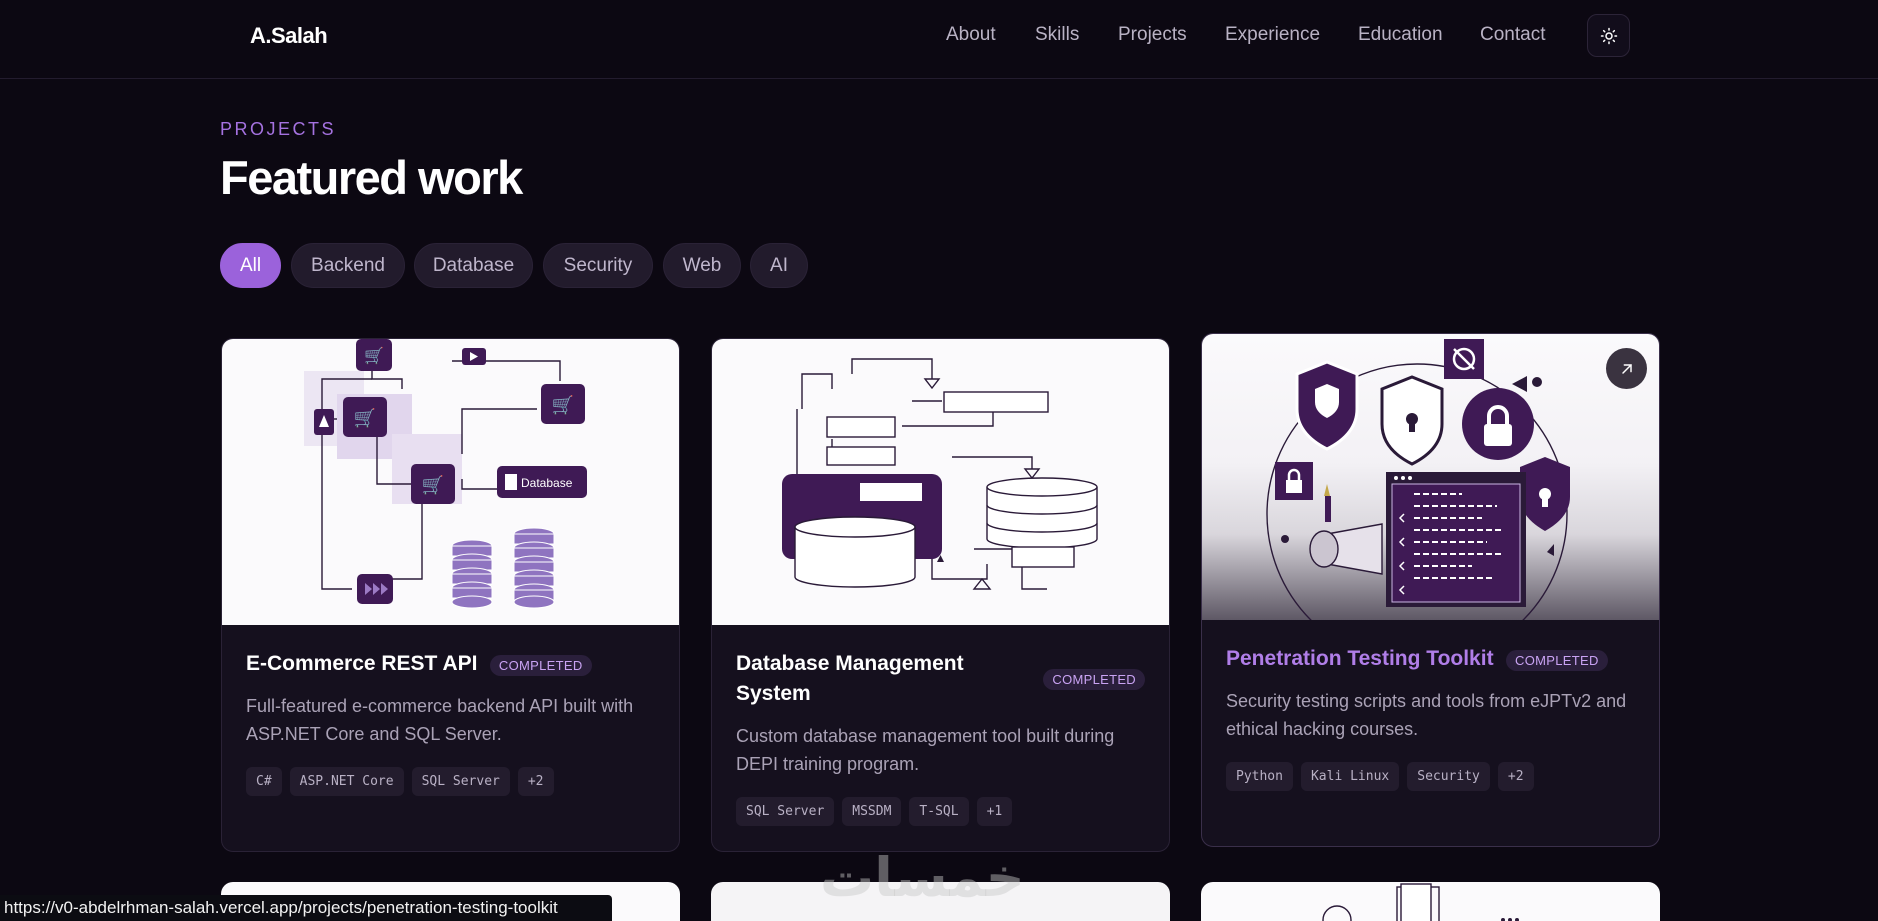 This screenshot has width=1878, height=921. Describe the element at coordinates (348, 265) in the screenshot. I see `filter-backend: Backend` at that location.